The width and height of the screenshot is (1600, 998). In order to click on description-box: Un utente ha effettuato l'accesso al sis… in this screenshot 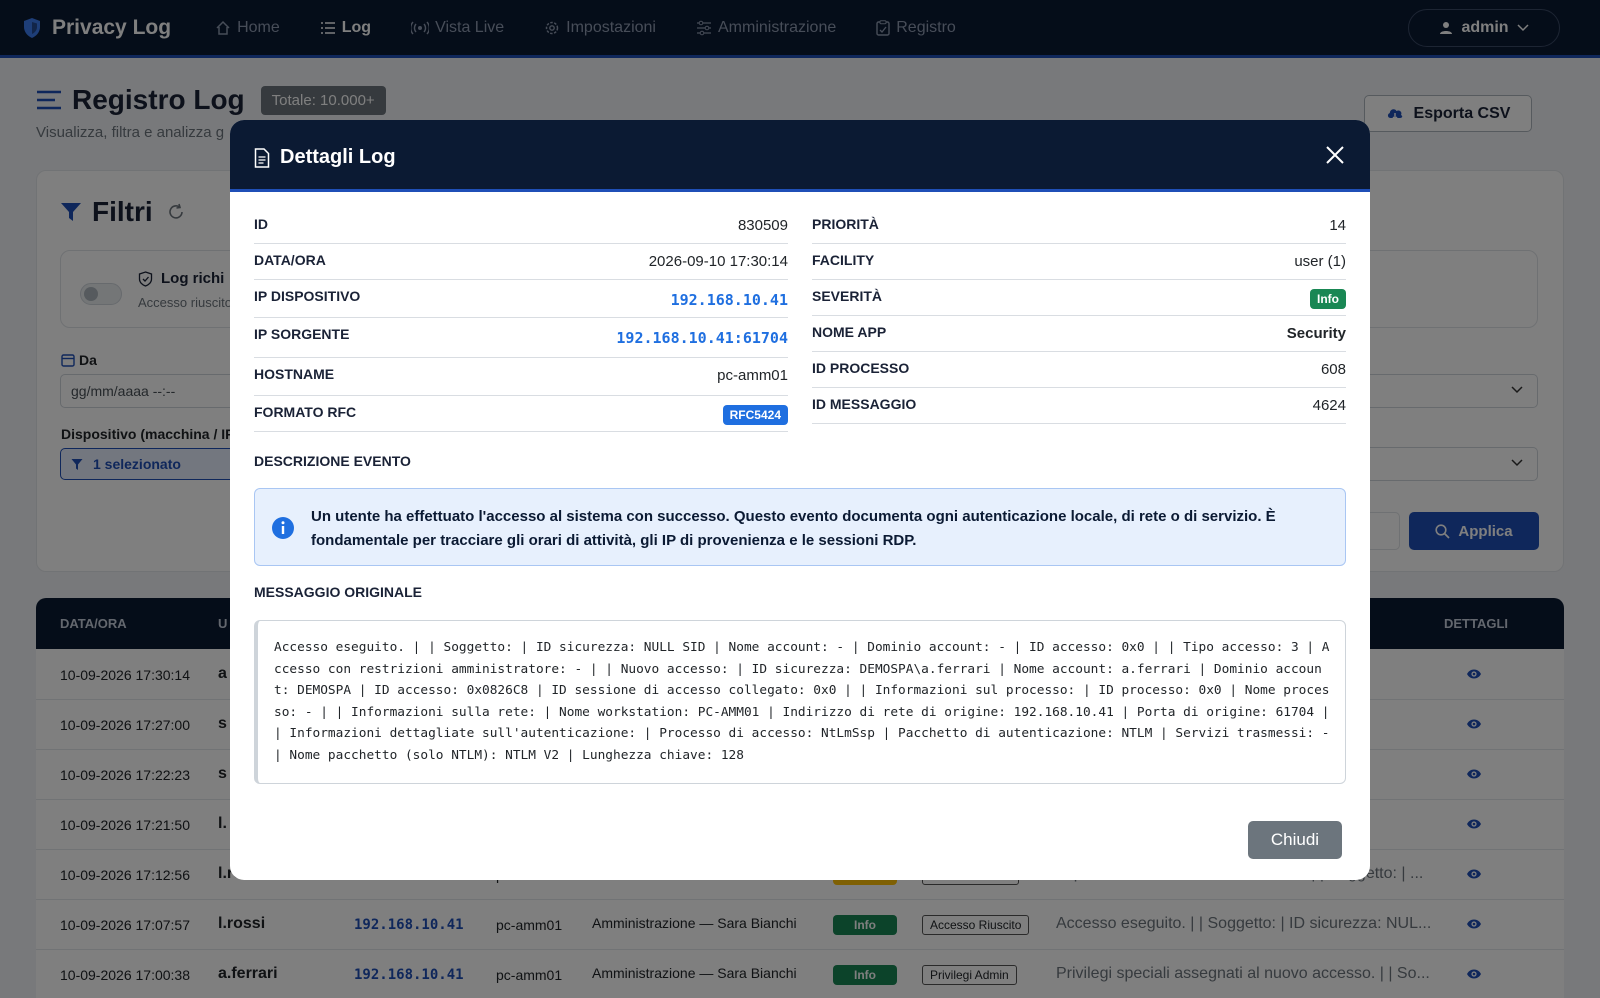, I will do `click(800, 527)`.